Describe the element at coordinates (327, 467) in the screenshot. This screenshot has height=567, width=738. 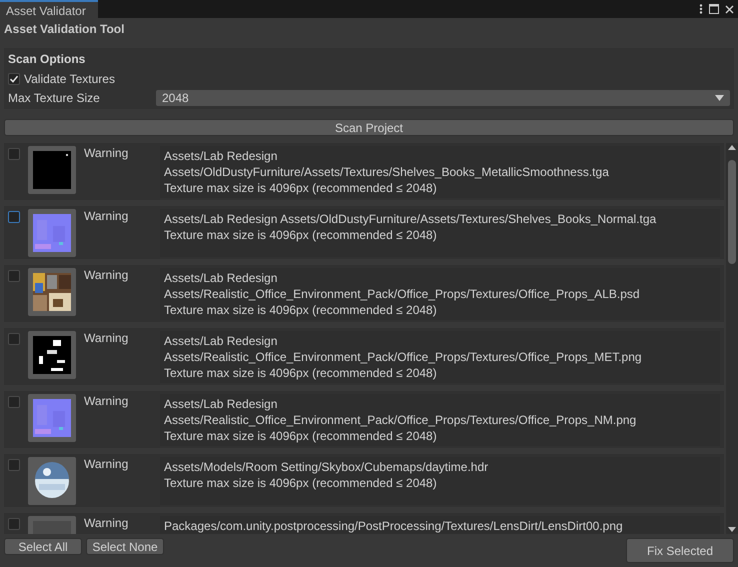
I see `message-line: Assets/Models/Room Setting/Skybox/Cubemaps/daytime.hdr` at that location.